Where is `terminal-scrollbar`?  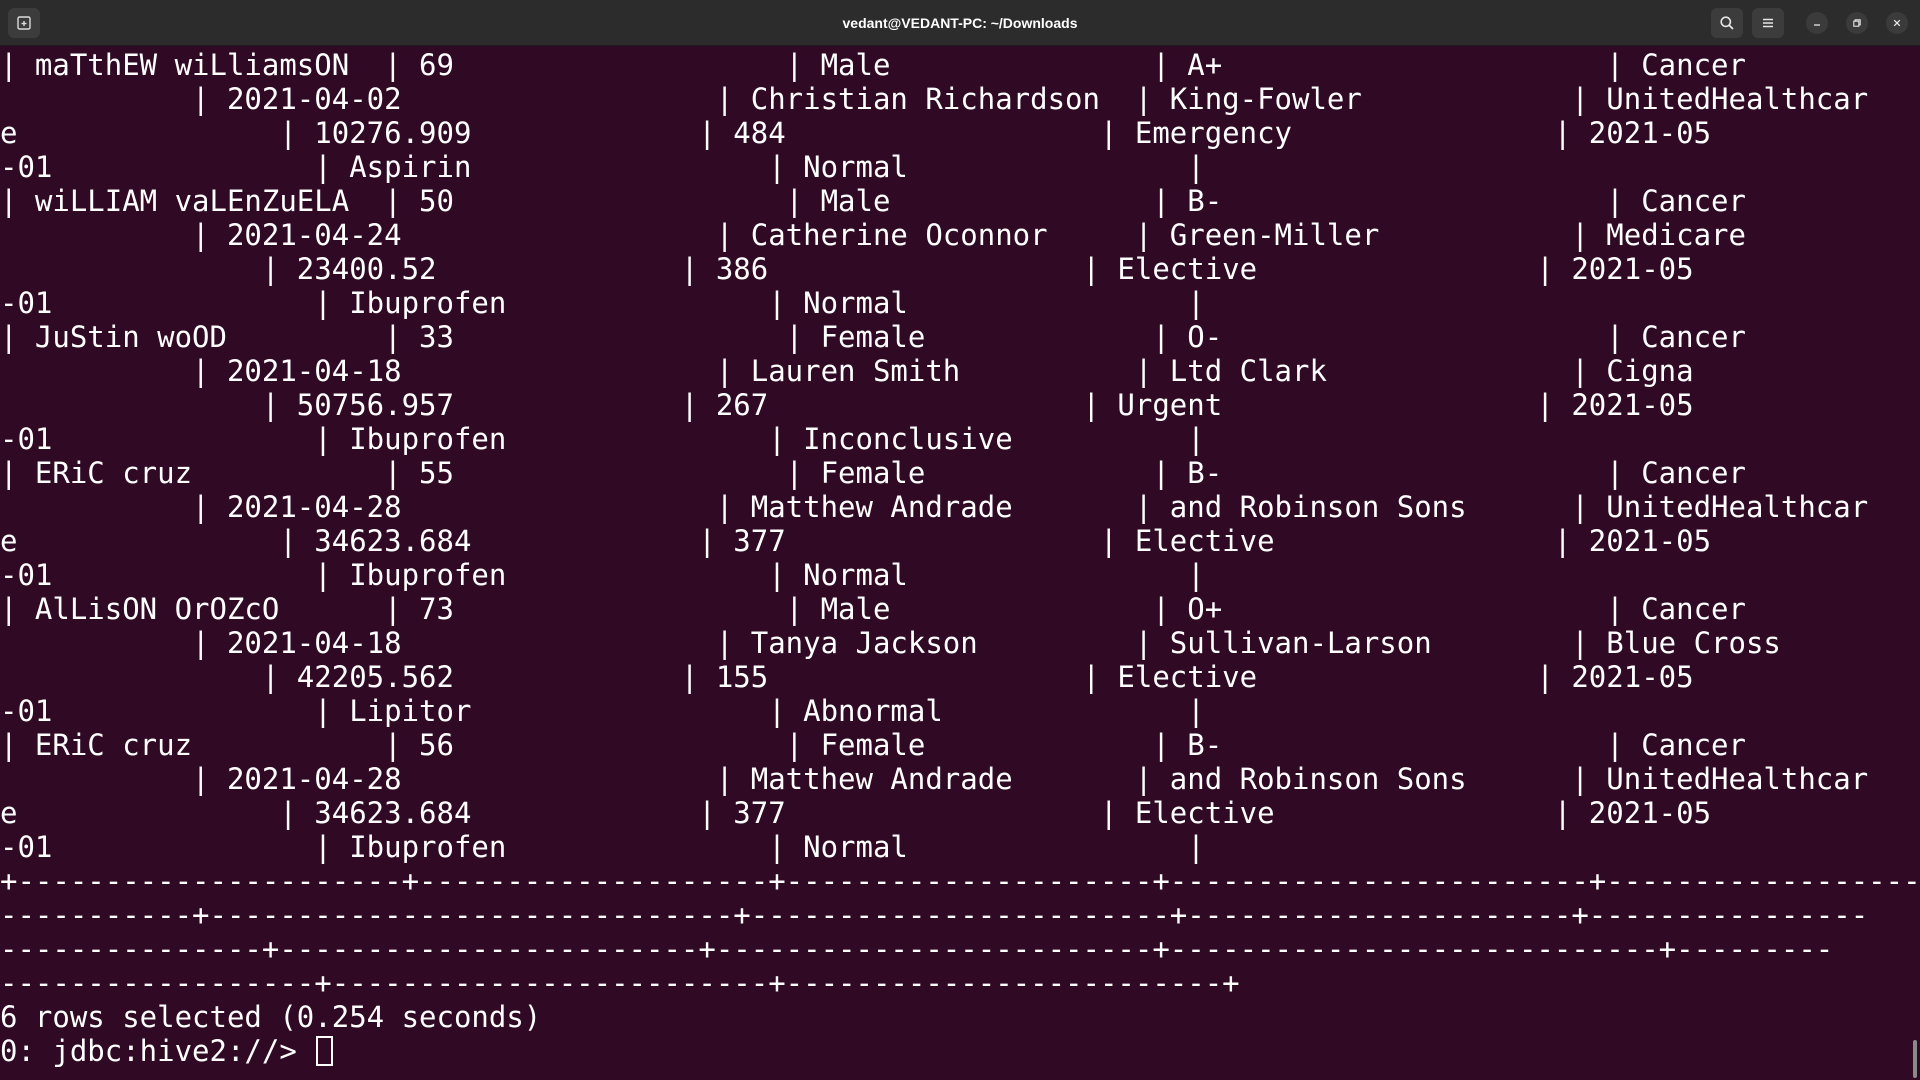 terminal-scrollbar is located at coordinates (1915, 1059).